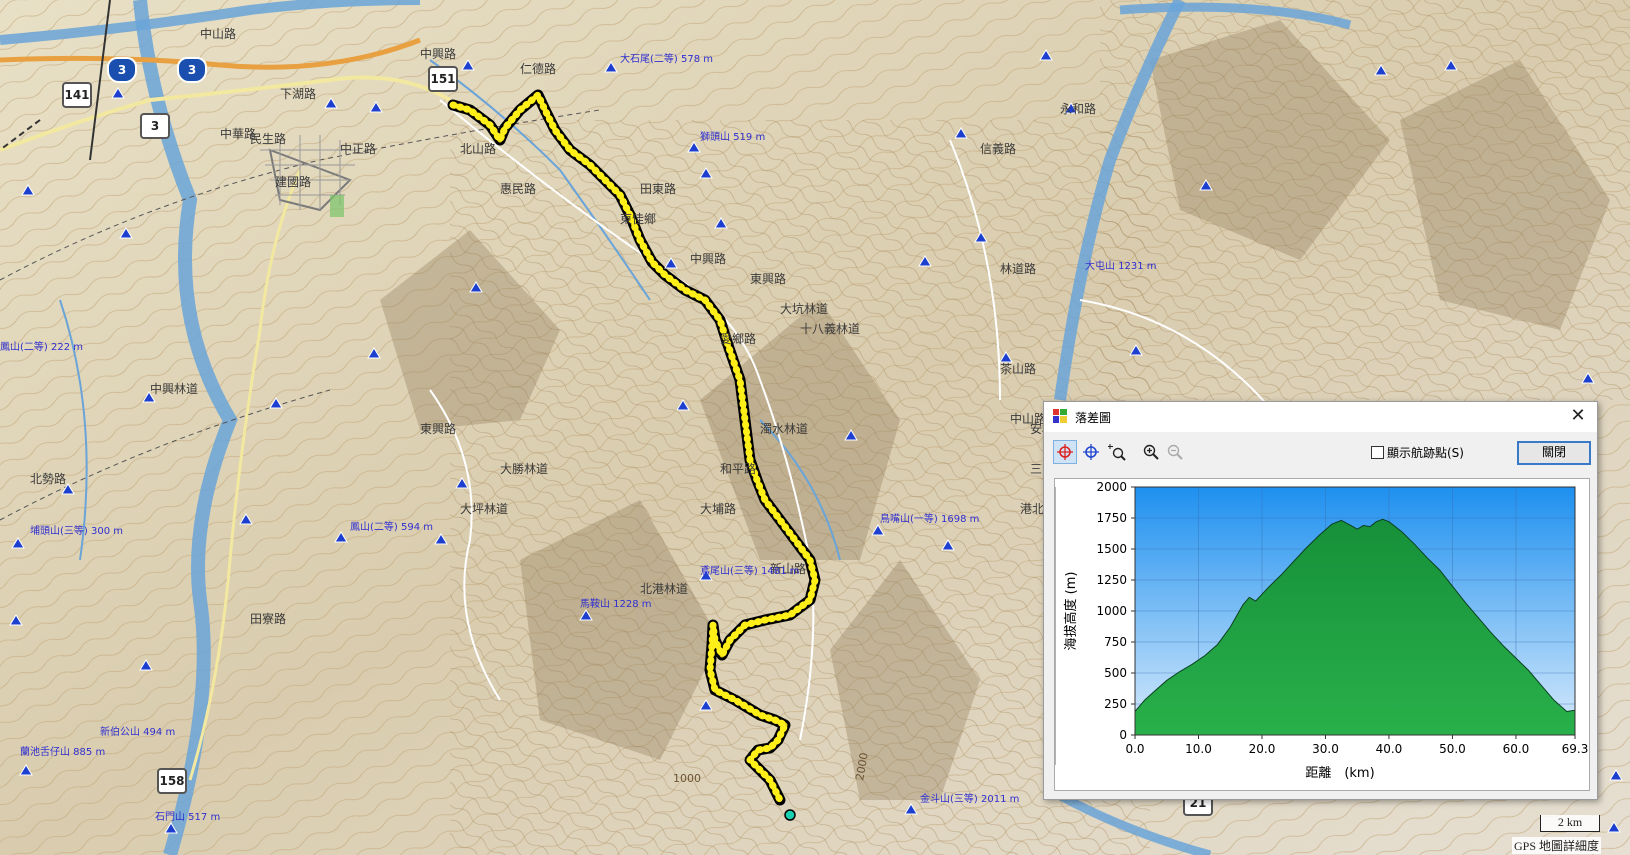  I want to click on app-icon, so click(1060, 416).